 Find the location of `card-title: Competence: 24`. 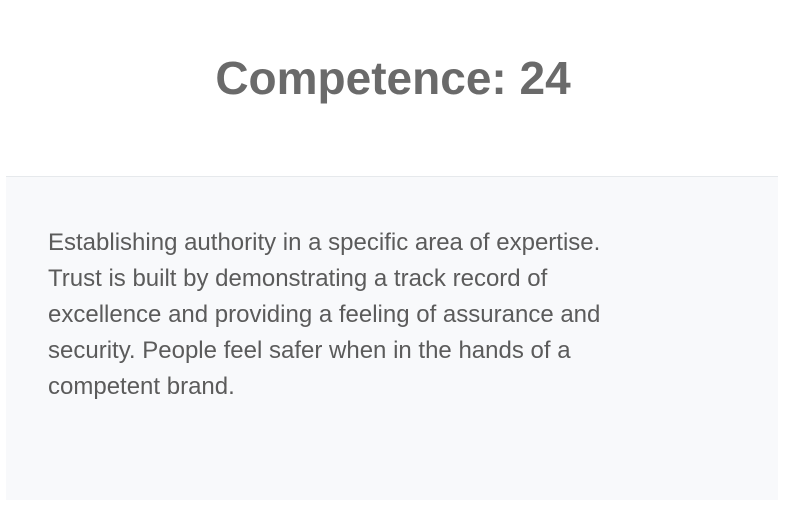

card-title: Competence: 24 is located at coordinates (393, 78).